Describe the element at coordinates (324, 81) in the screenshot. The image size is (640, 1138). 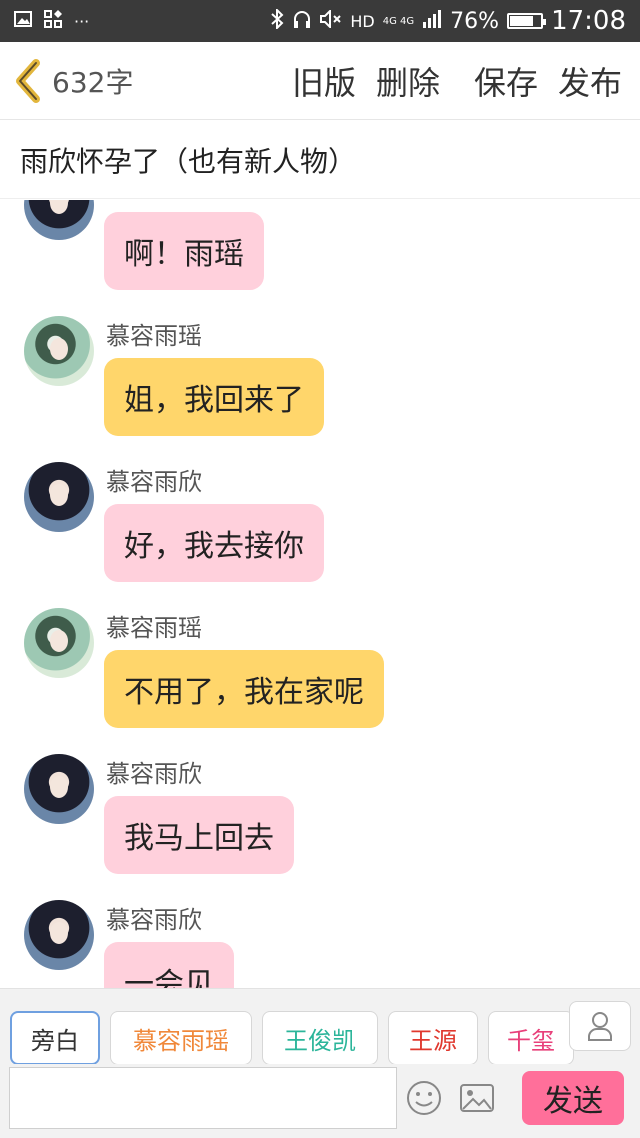
I see `old-version-button: 旧版` at that location.